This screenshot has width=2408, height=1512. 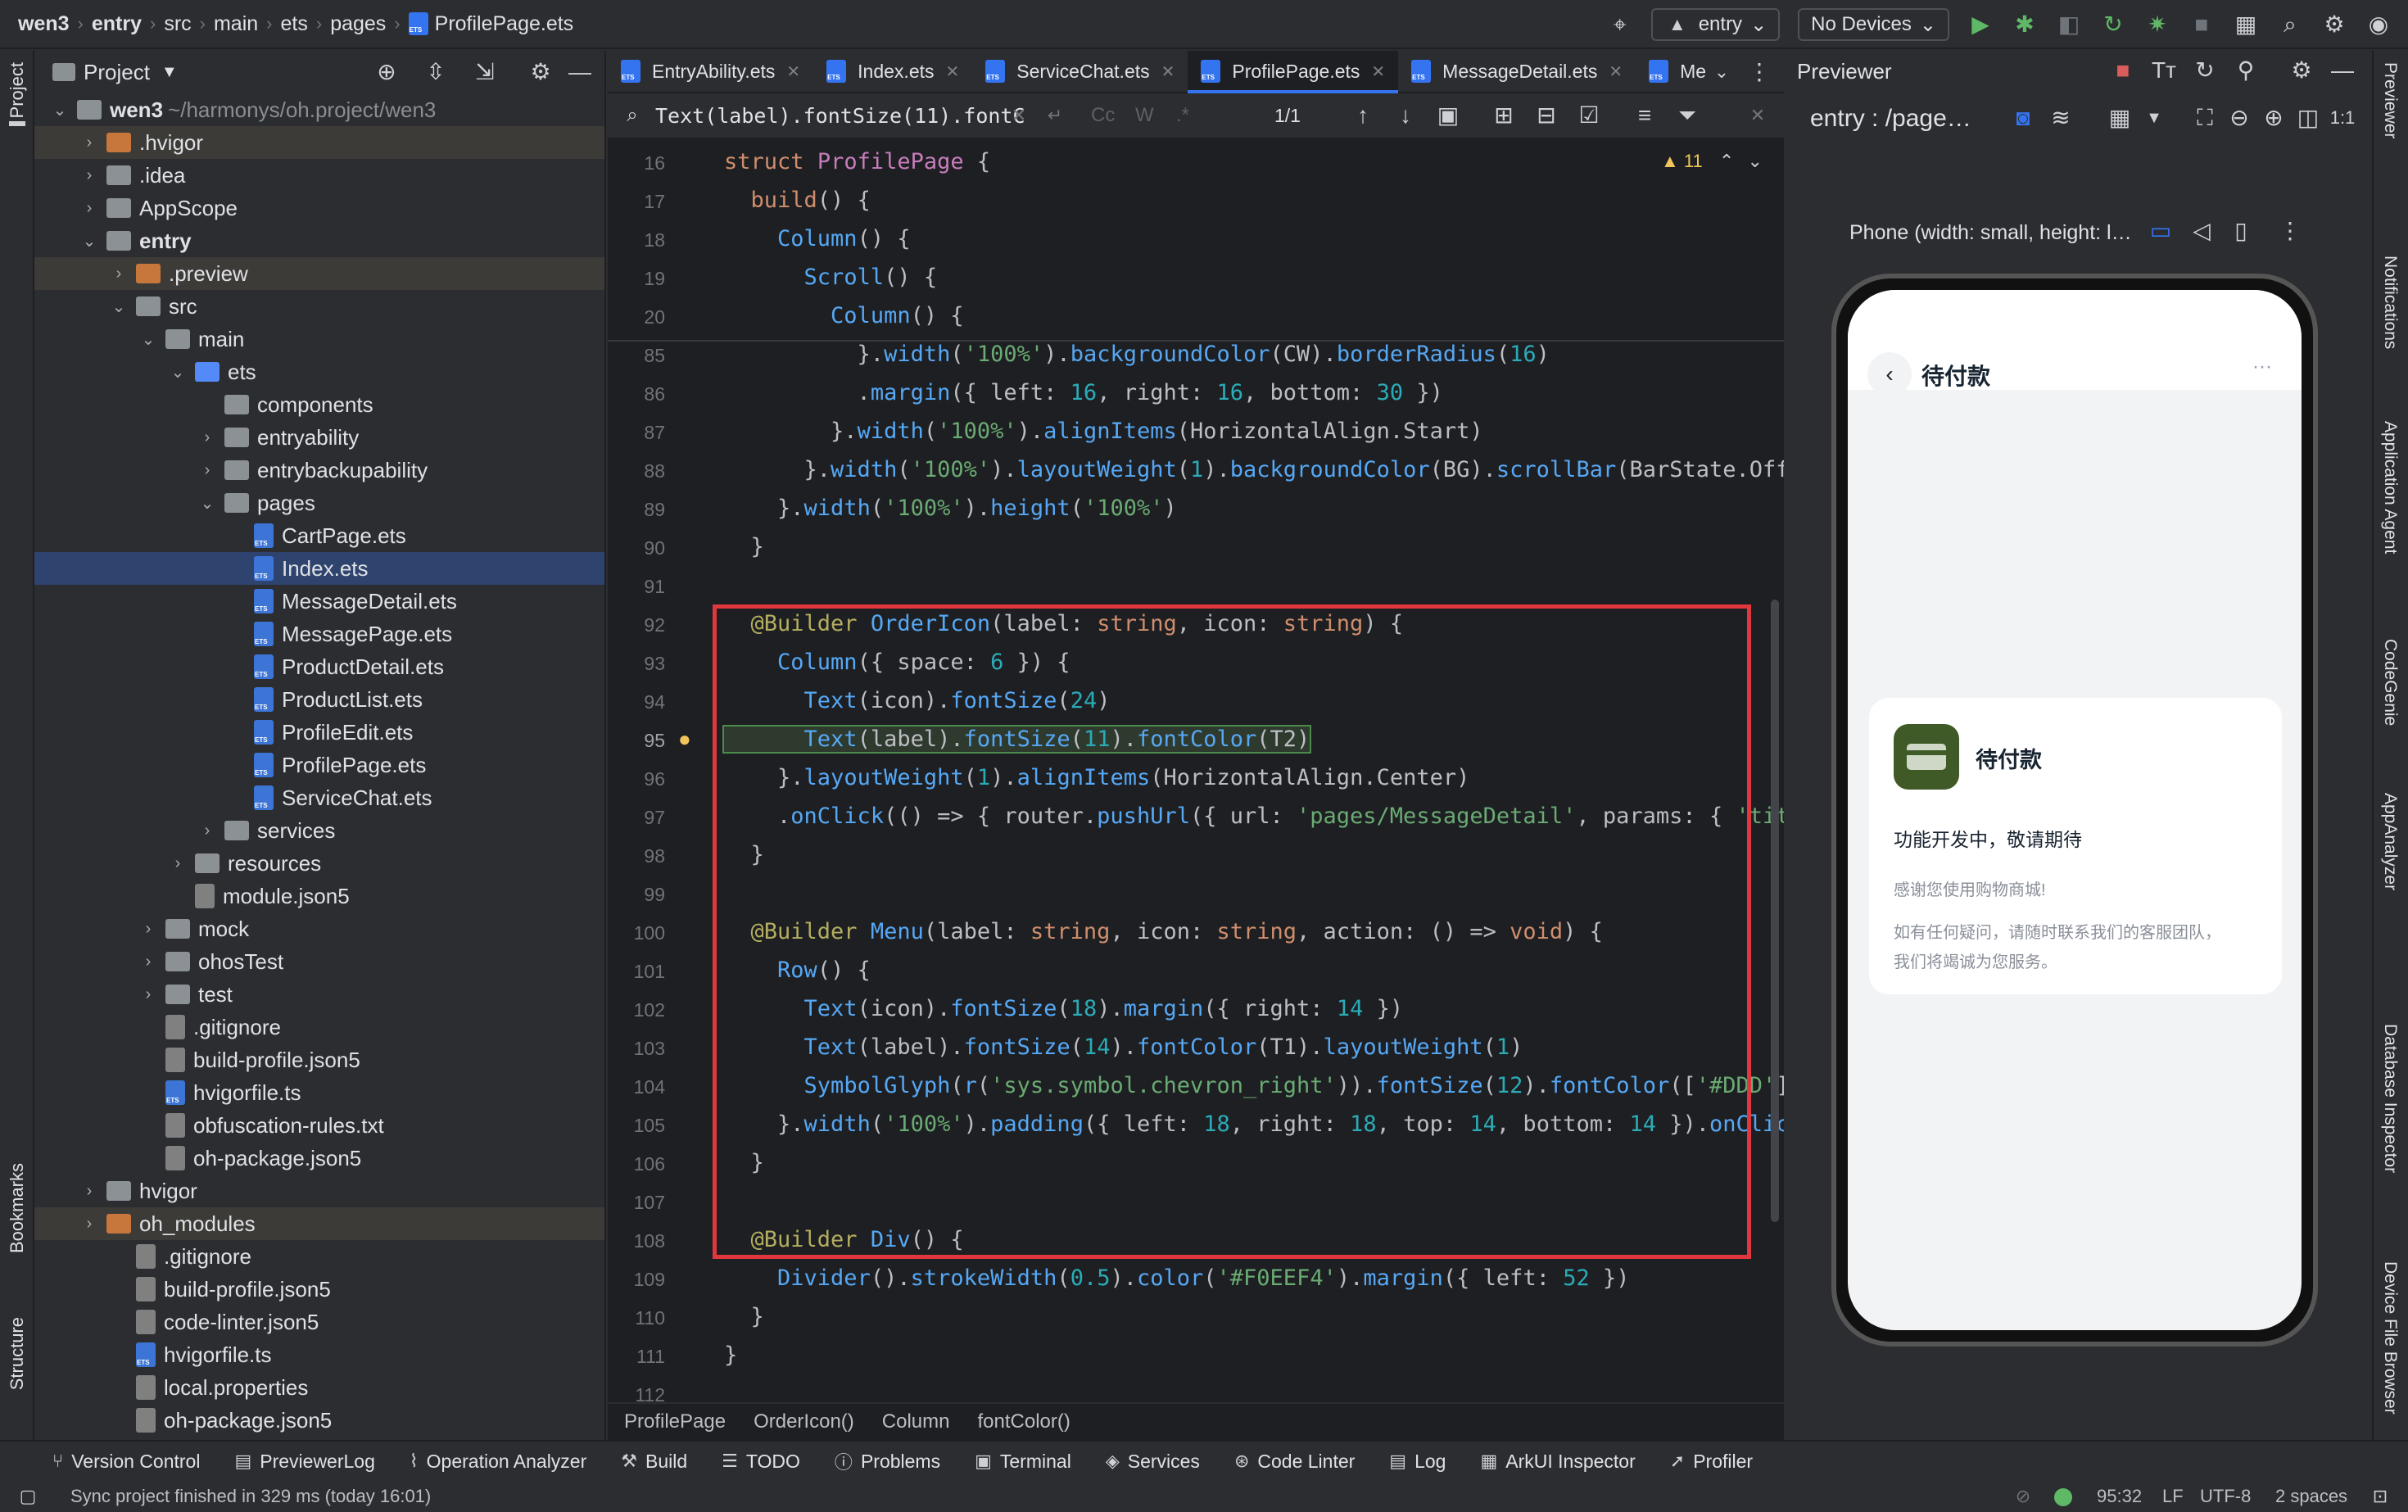 What do you see at coordinates (2120, 118) in the screenshot?
I see `grid-icon: ▦` at bounding box center [2120, 118].